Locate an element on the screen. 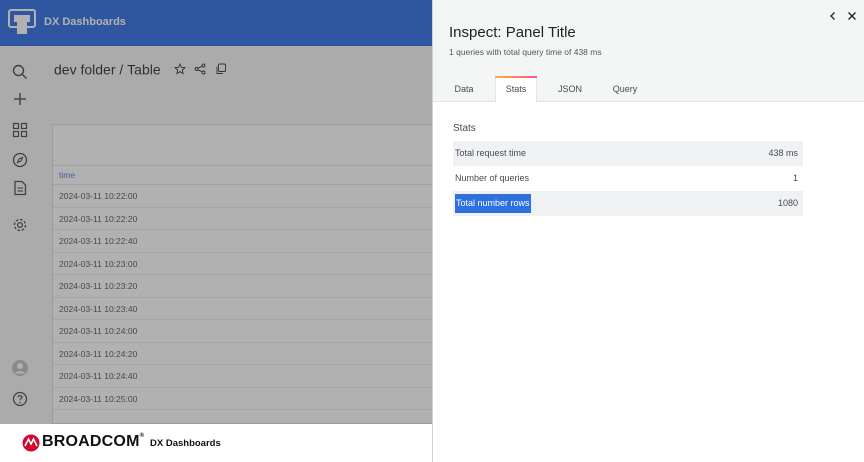 Image resolution: width=864 pixels, height=462 pixels. tab-data: Data is located at coordinates (464, 89).